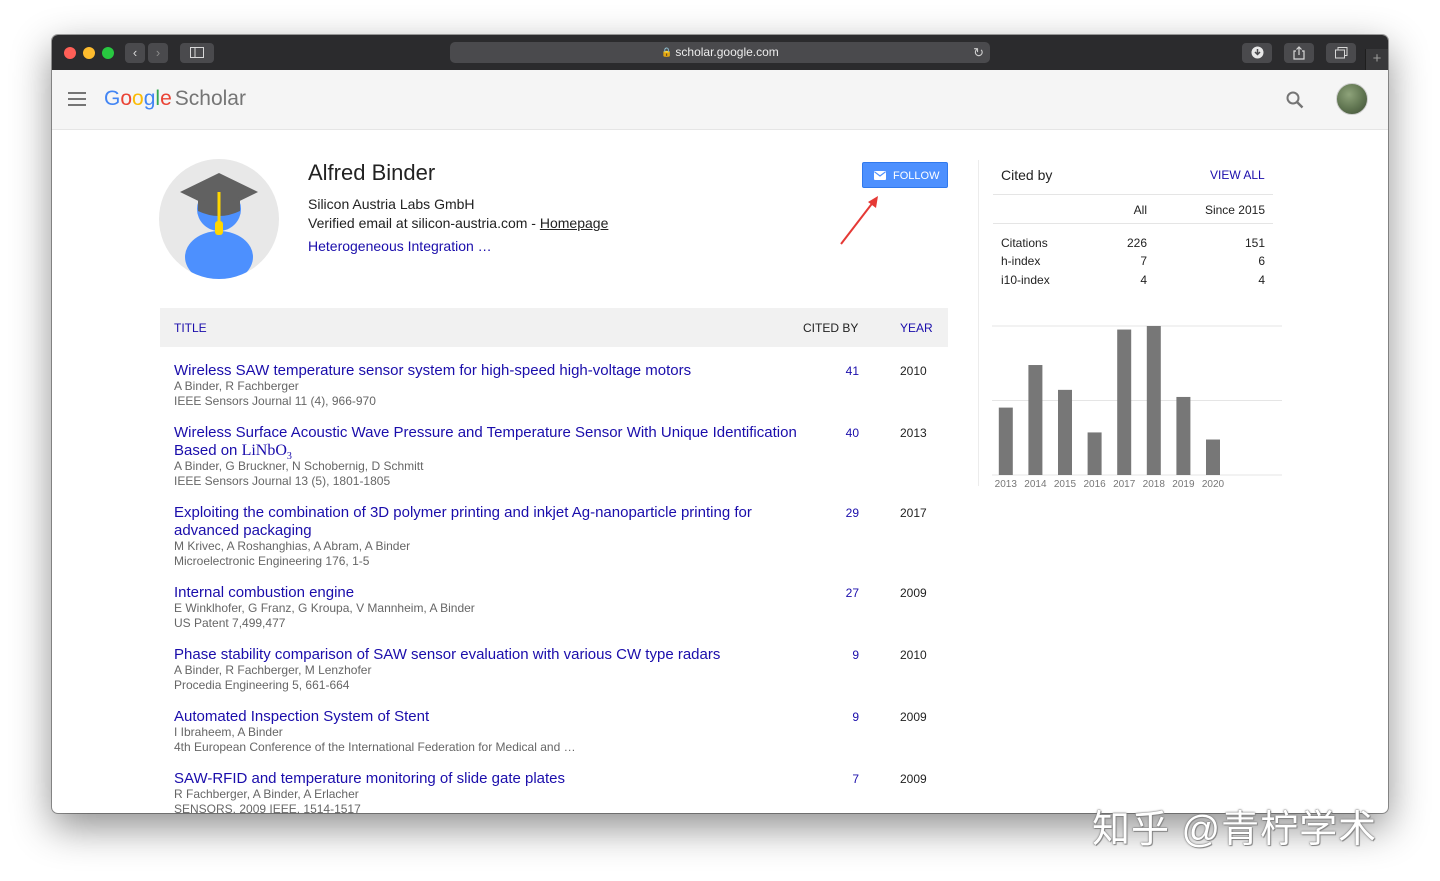  What do you see at coordinates (1257, 53) in the screenshot?
I see `downloads-button` at bounding box center [1257, 53].